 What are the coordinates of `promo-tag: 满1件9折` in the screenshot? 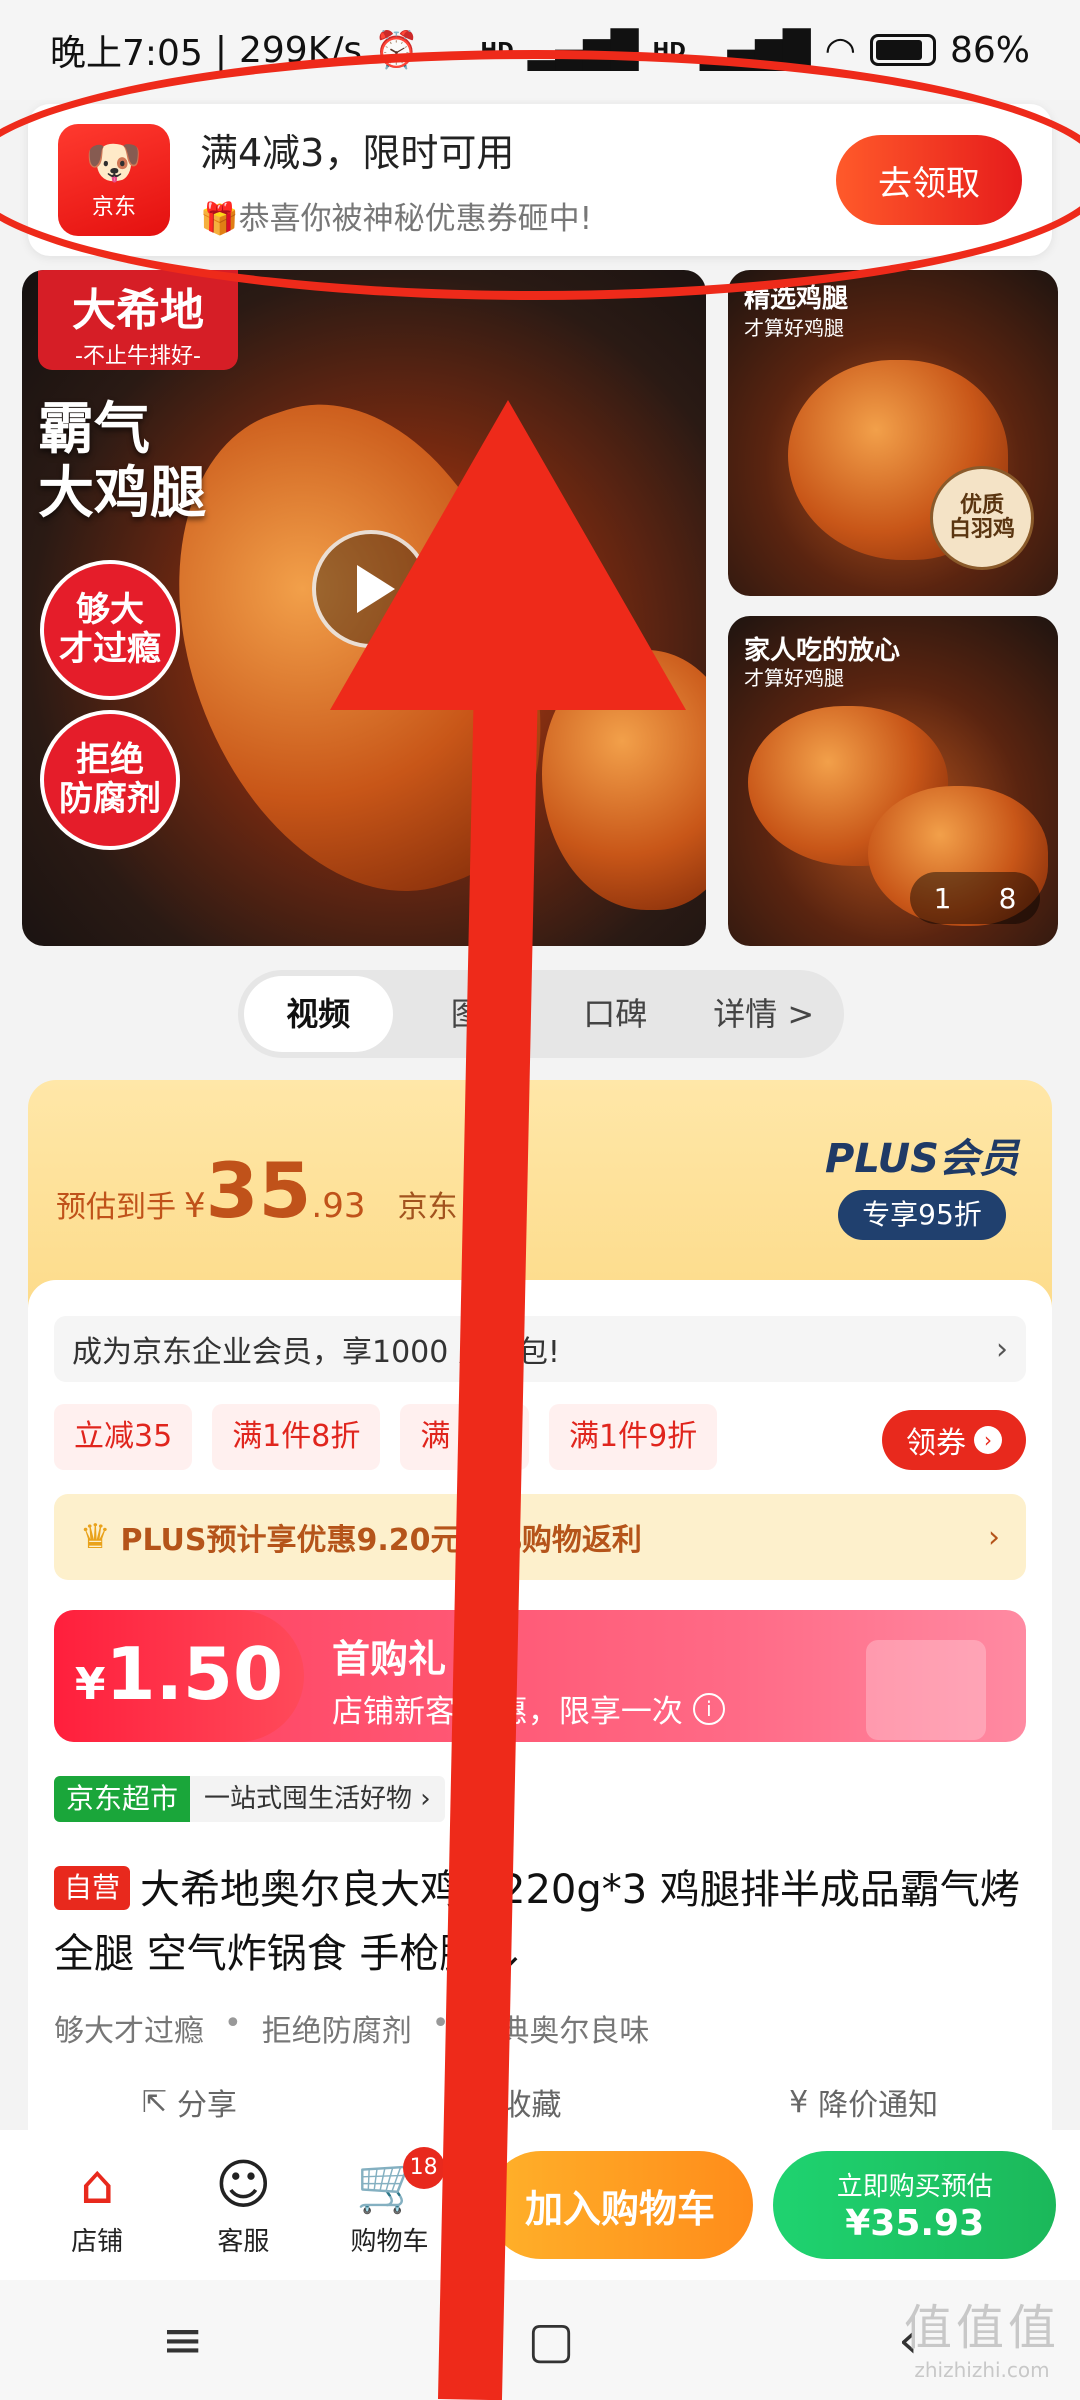 It's located at (633, 1437).